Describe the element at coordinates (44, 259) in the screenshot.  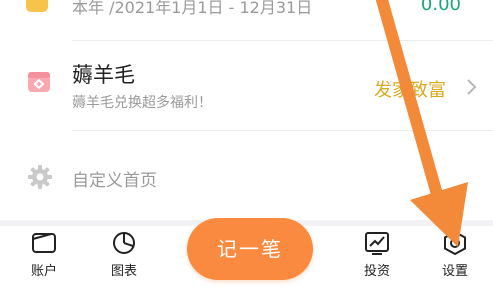
I see `tab-accounts: 账户` at that location.